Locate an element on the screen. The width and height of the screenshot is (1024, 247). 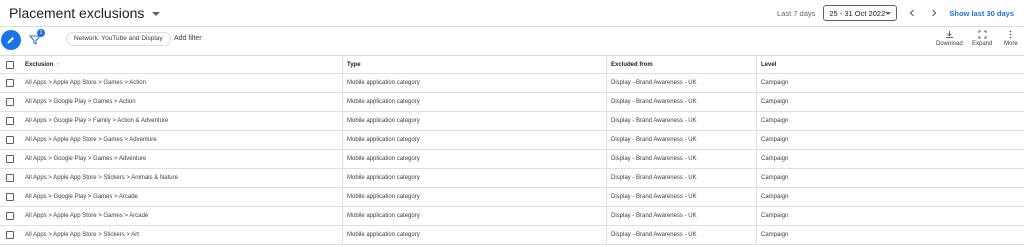
select-all-checkbox is located at coordinates (10, 65).